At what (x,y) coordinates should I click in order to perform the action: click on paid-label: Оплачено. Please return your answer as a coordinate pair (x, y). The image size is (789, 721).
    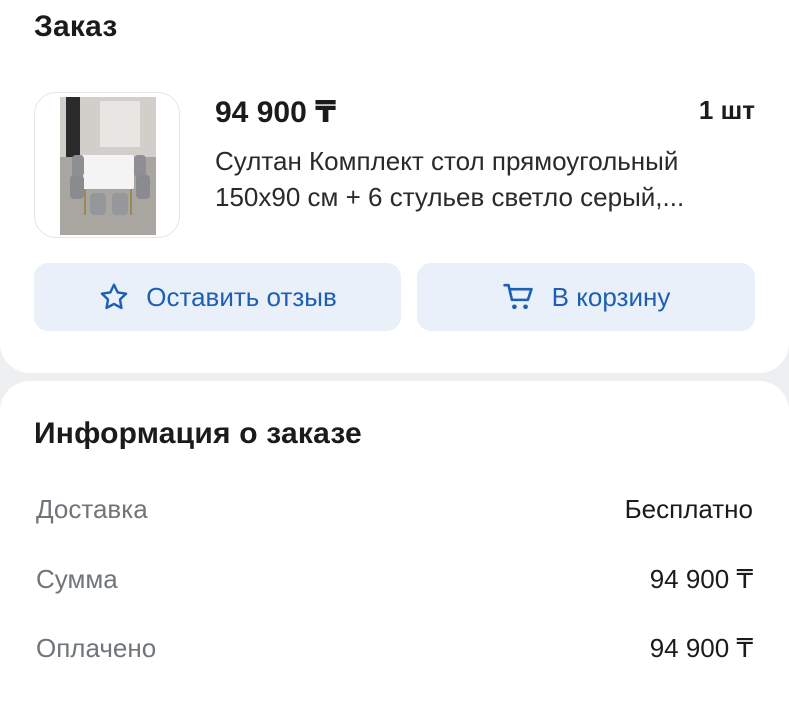
    Looking at the image, I should click on (96, 647).